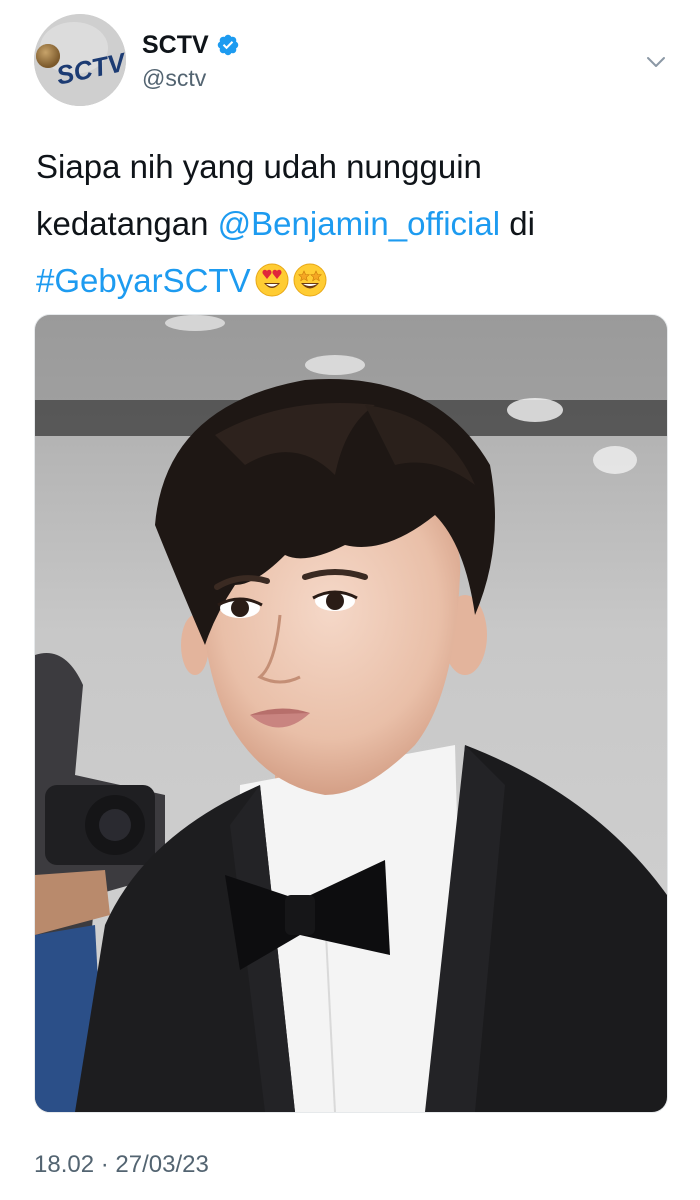 The width and height of the screenshot is (700, 1200). I want to click on sctv-logo-avatar: SCTV, so click(80, 60).